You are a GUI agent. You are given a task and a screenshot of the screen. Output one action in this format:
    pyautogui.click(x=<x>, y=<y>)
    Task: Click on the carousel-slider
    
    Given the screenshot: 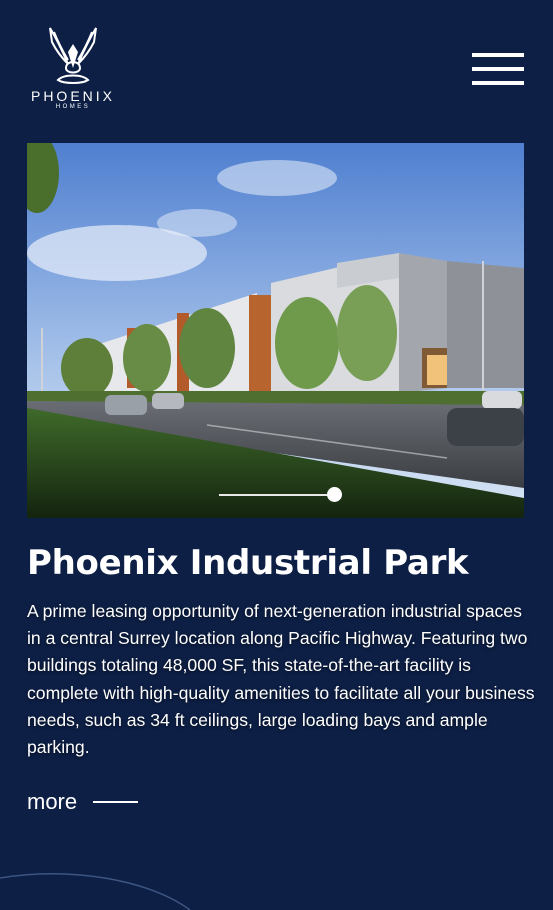 What is the action you would take?
    pyautogui.click(x=281, y=495)
    